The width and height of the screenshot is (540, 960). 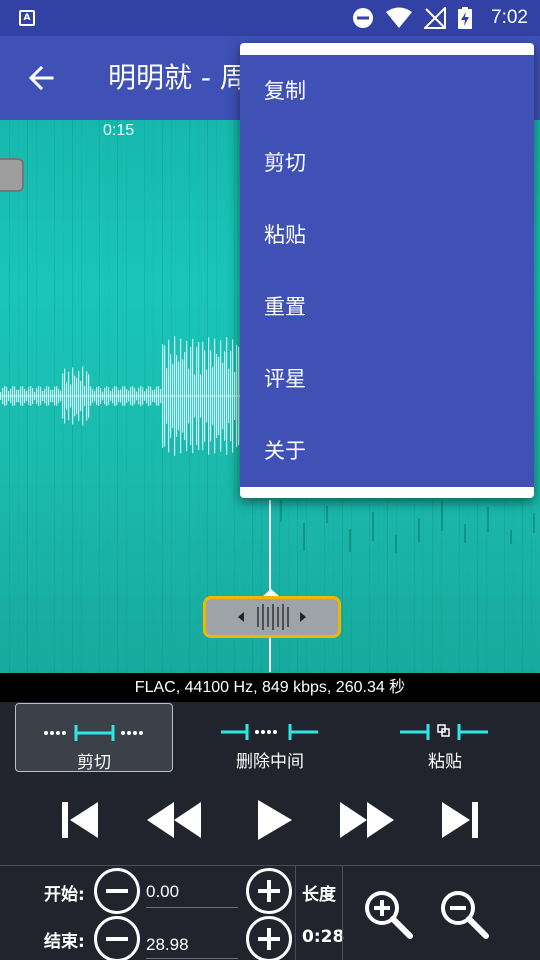 What do you see at coordinates (167, 945) in the screenshot?
I see `end-value-field: 28.98` at bounding box center [167, 945].